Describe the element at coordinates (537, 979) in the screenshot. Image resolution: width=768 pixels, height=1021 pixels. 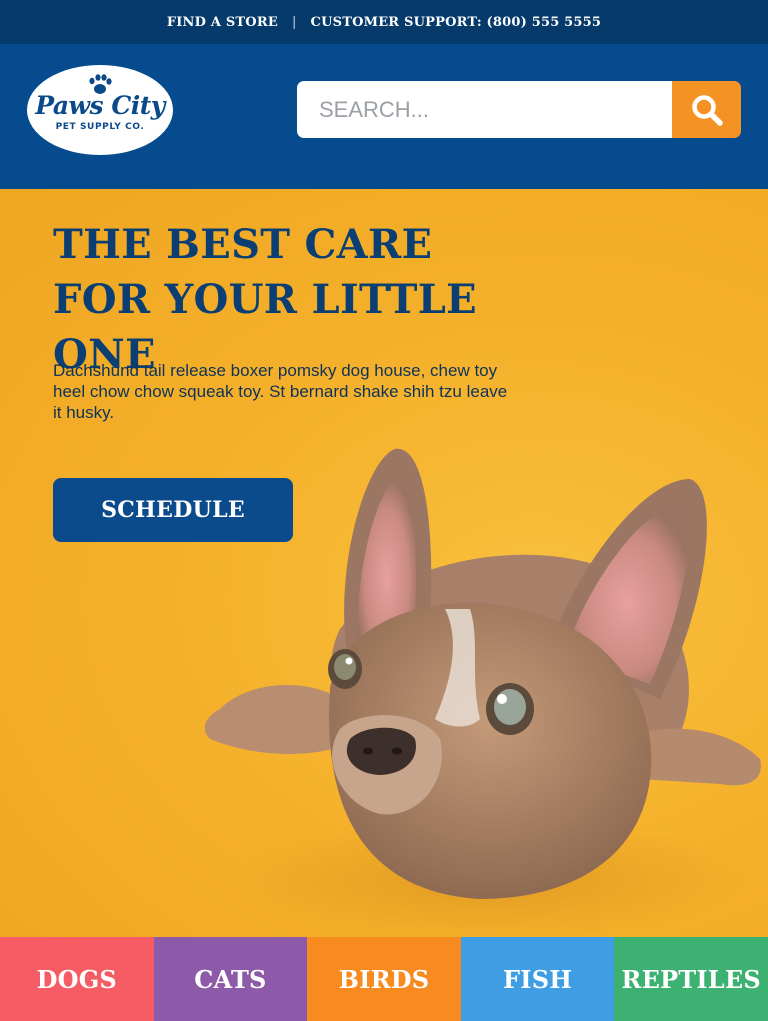
I see `category-fish: FISH` at that location.